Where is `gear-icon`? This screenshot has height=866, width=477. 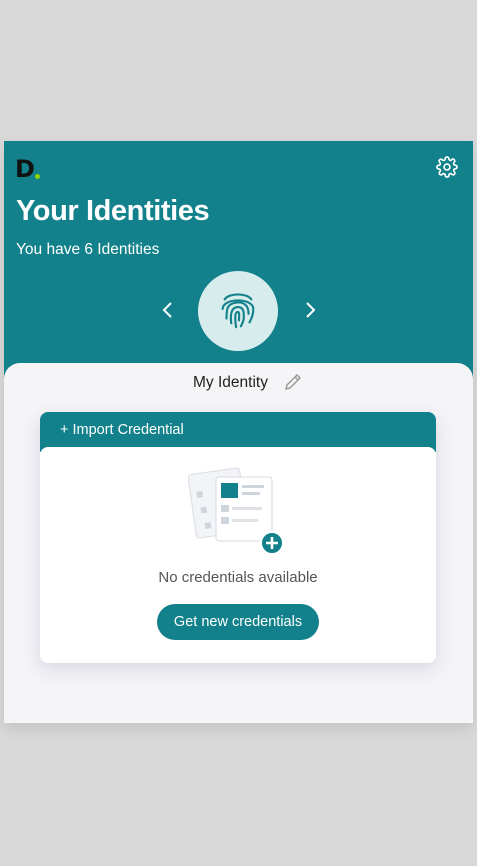 gear-icon is located at coordinates (447, 167).